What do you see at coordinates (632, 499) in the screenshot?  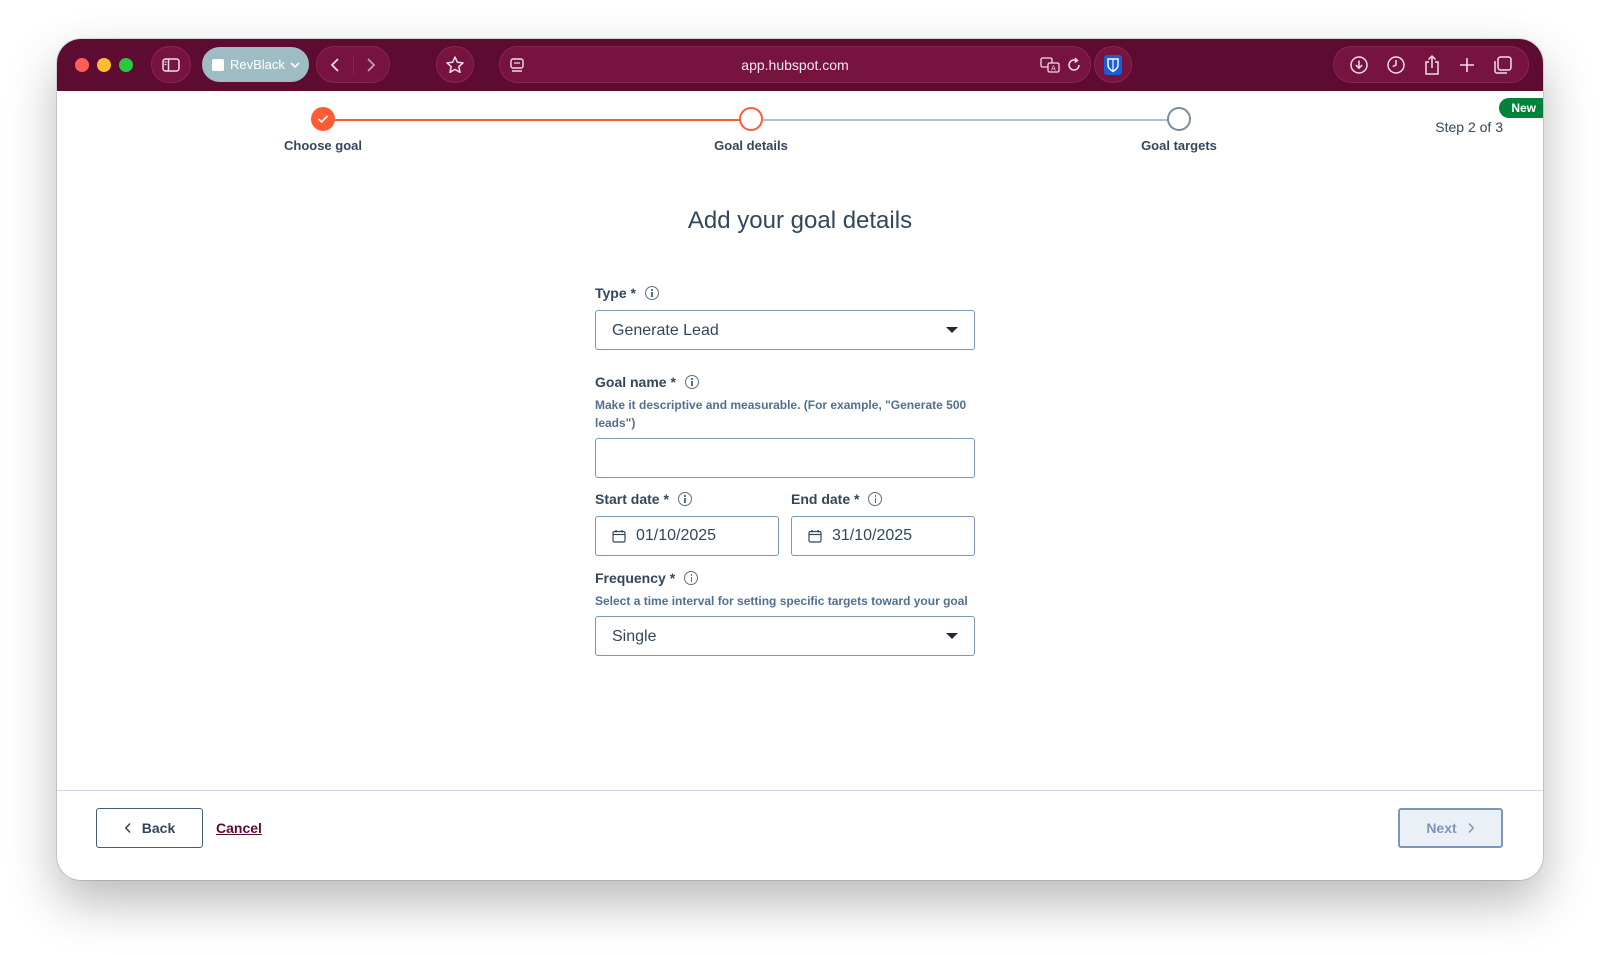 I see `start-date-label-text: Start date *` at bounding box center [632, 499].